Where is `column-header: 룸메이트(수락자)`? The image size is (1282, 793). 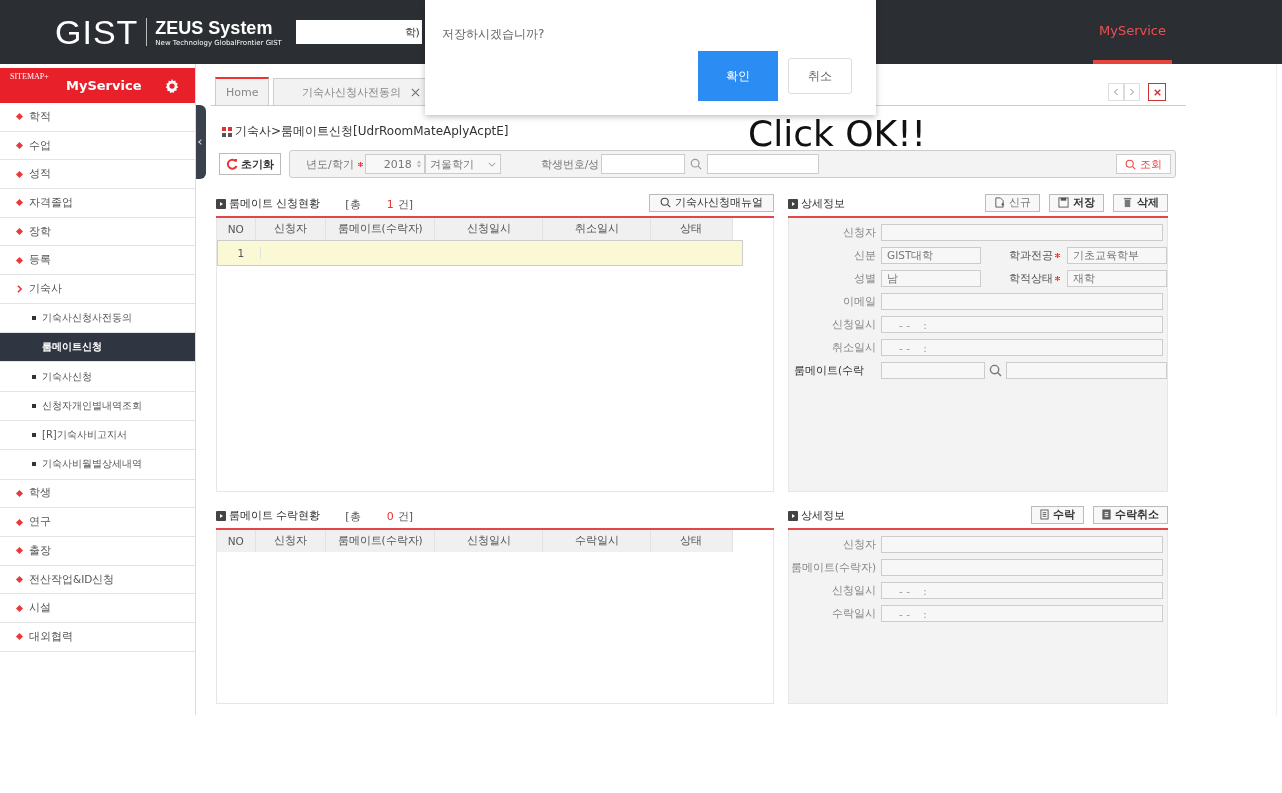
column-header: 룸메이트(수락자) is located at coordinates (380, 541).